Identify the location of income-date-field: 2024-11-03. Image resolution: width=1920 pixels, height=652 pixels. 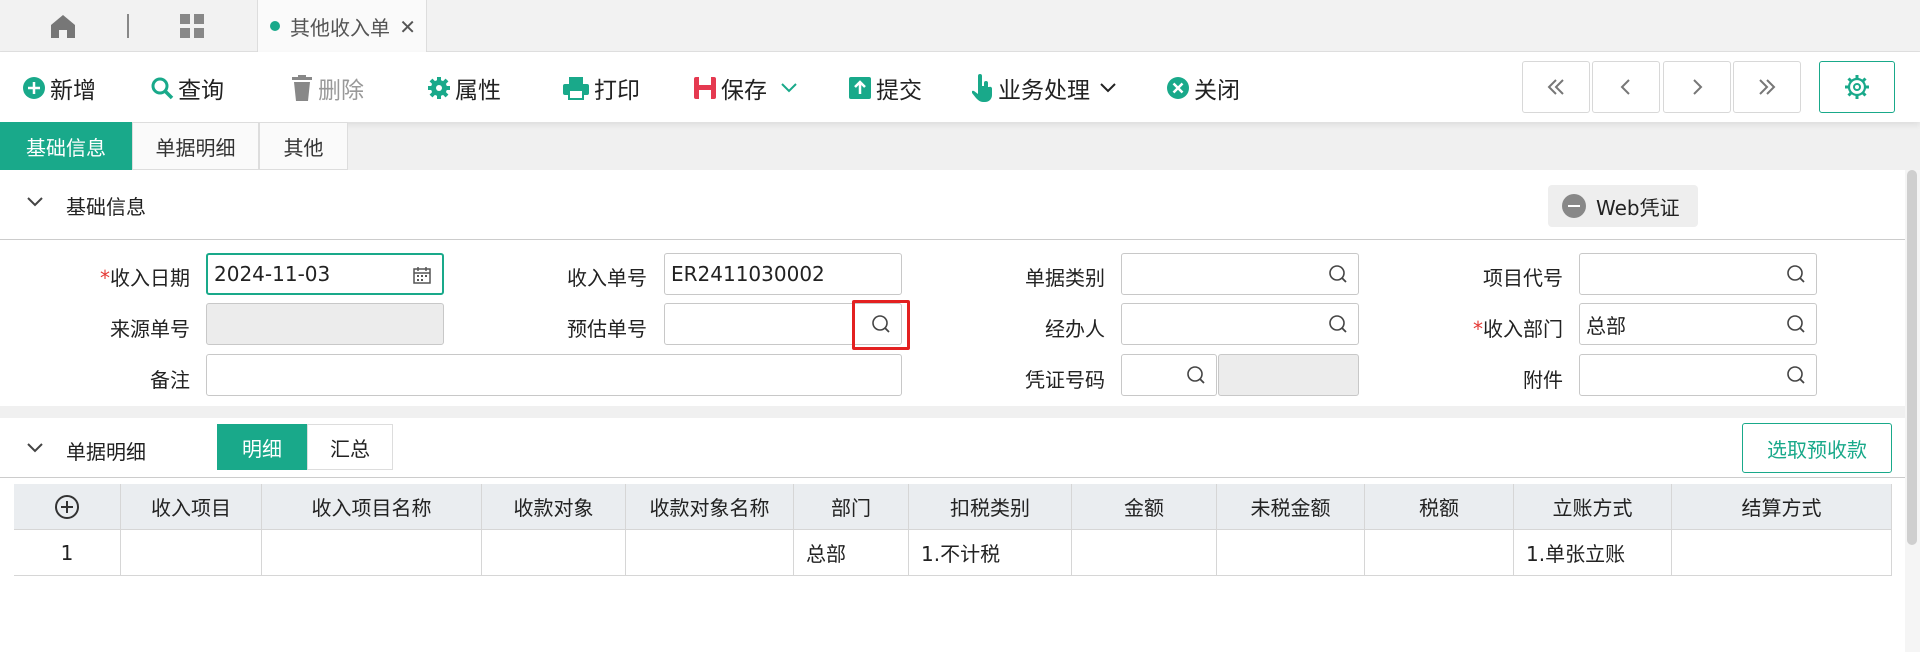
(325, 274).